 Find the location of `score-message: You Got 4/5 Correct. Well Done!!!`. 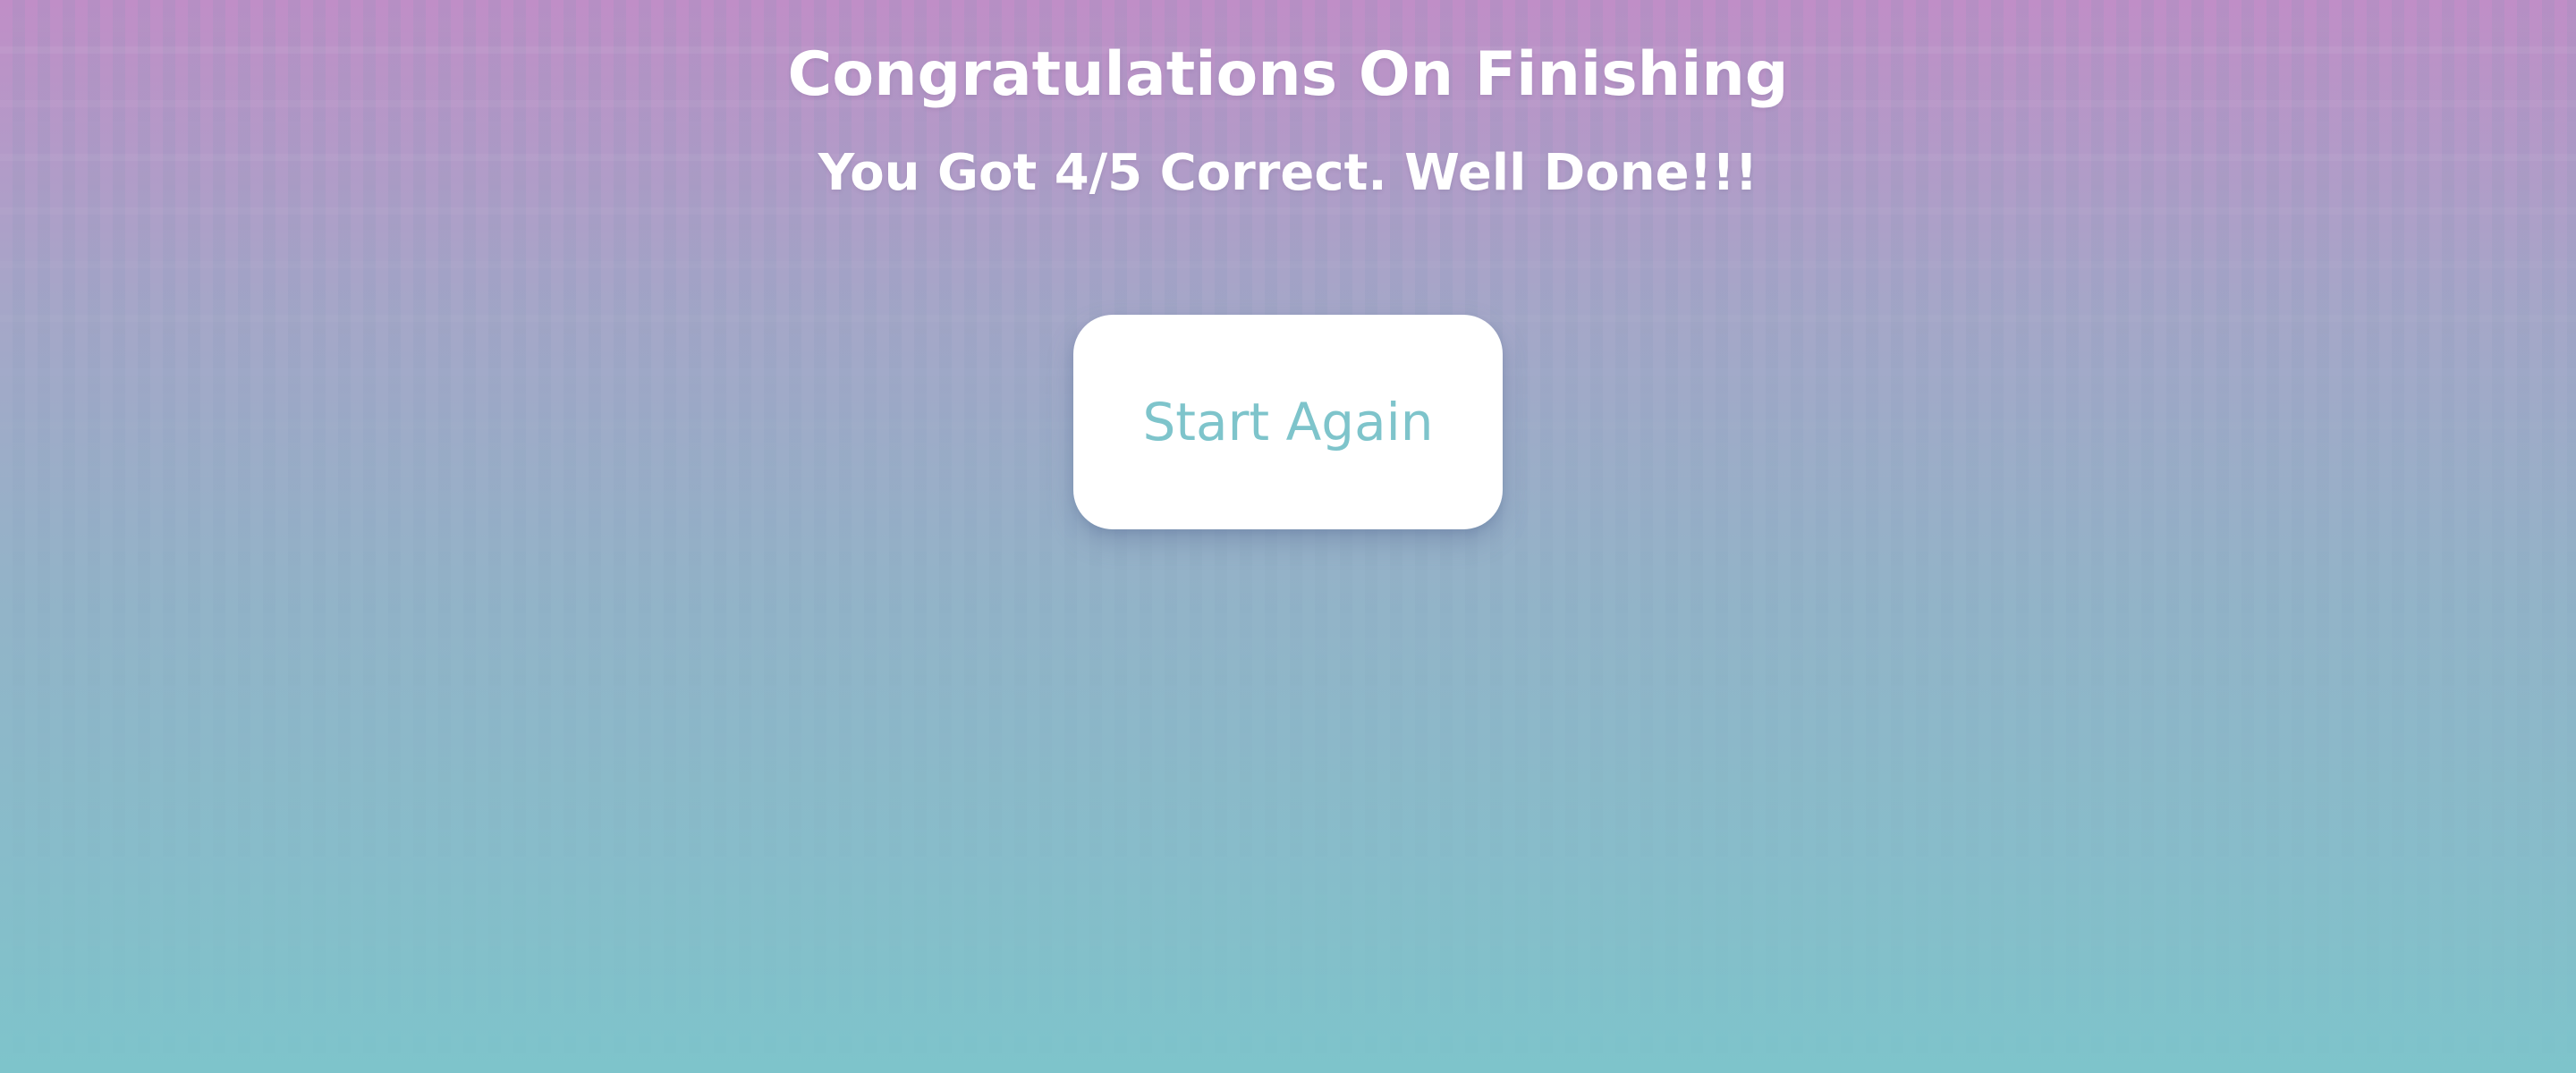

score-message: You Got 4/5 Correct. Well Done!!! is located at coordinates (1288, 173).